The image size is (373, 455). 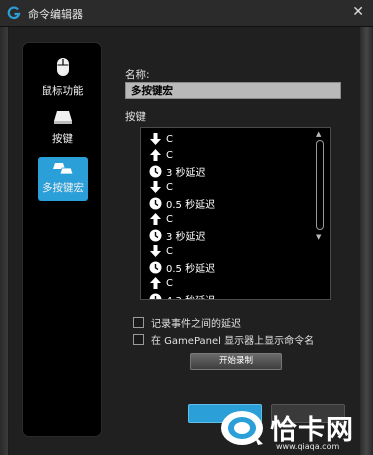 I want to click on close-icon: ✕, so click(x=358, y=12).